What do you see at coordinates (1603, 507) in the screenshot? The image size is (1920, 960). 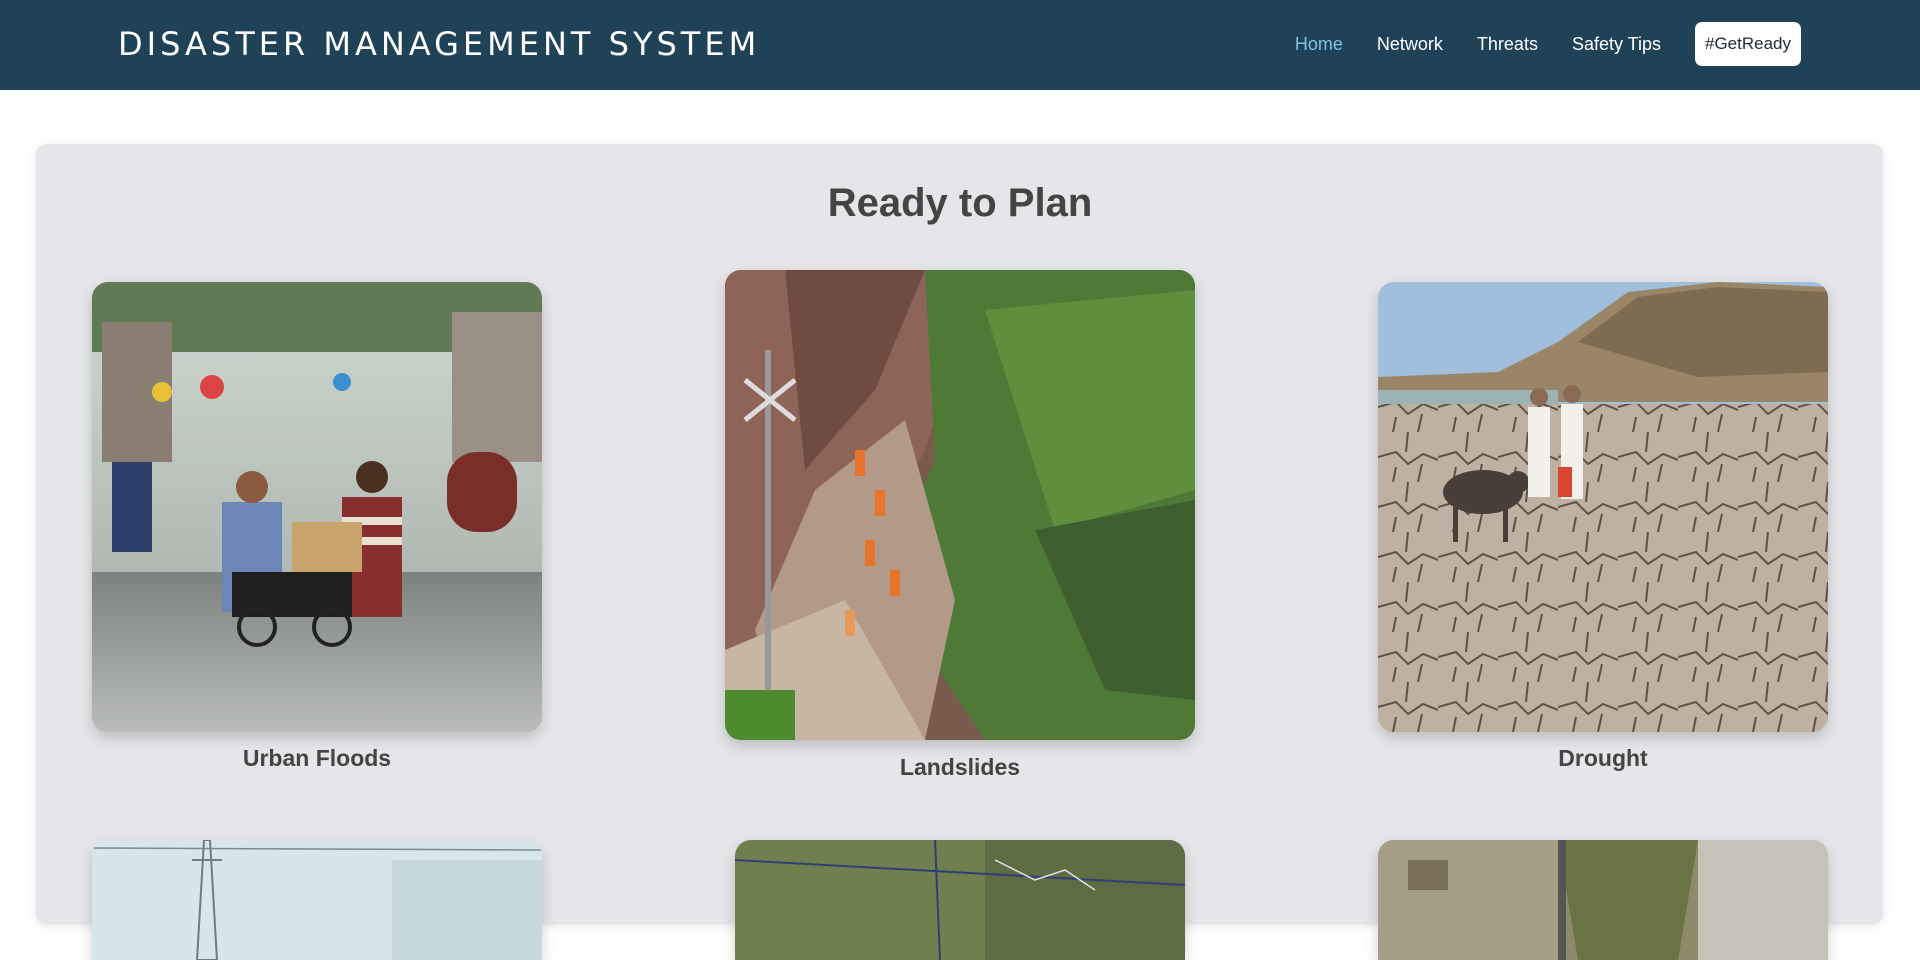 I see `drought-image` at bounding box center [1603, 507].